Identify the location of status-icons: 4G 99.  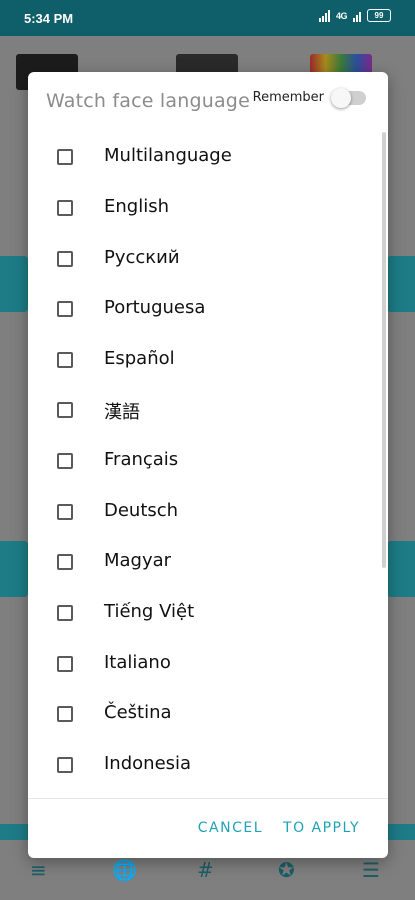
(354, 15).